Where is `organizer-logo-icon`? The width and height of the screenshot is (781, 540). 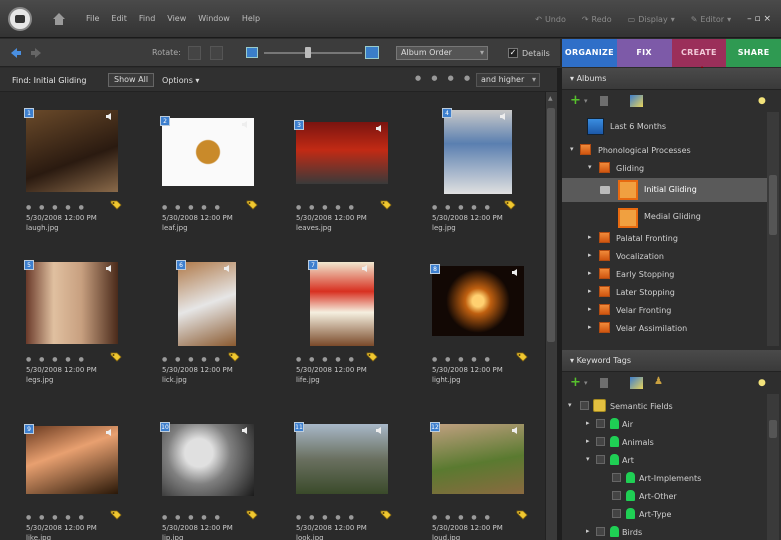 organizer-logo-icon is located at coordinates (20, 19).